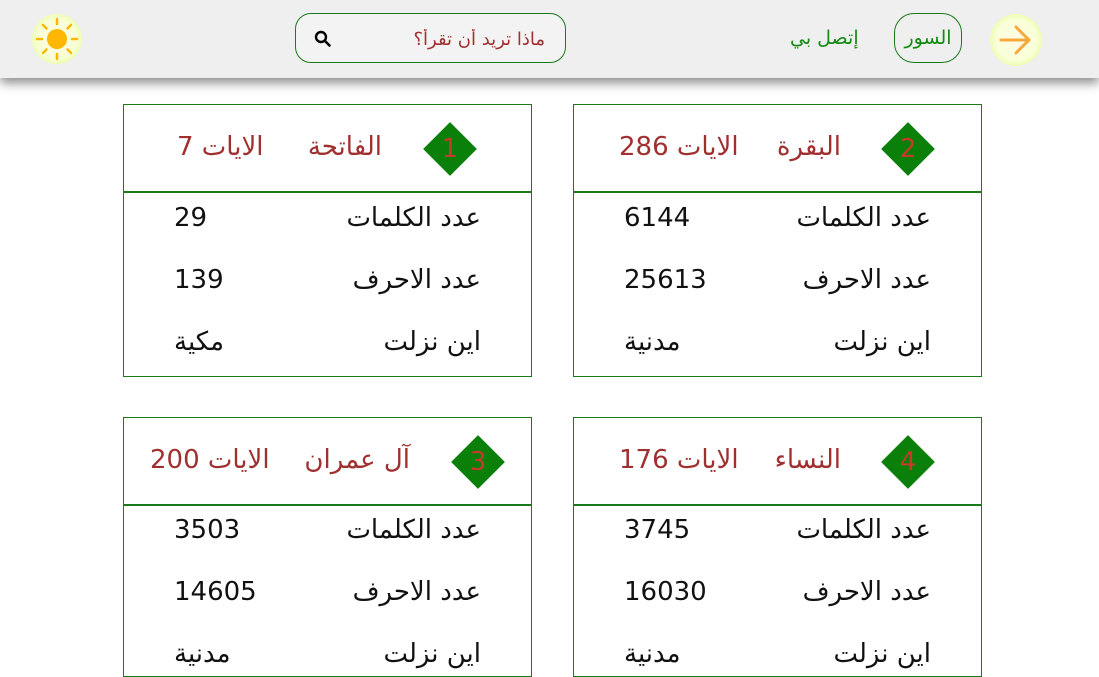 The image size is (1099, 677). Describe the element at coordinates (665, 592) in the screenshot. I see `letters-value: 16030` at that location.